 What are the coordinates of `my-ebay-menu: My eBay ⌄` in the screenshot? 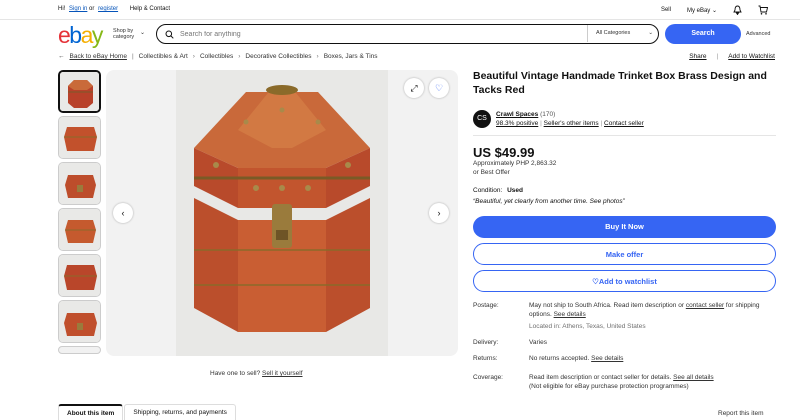 It's located at (702, 10).